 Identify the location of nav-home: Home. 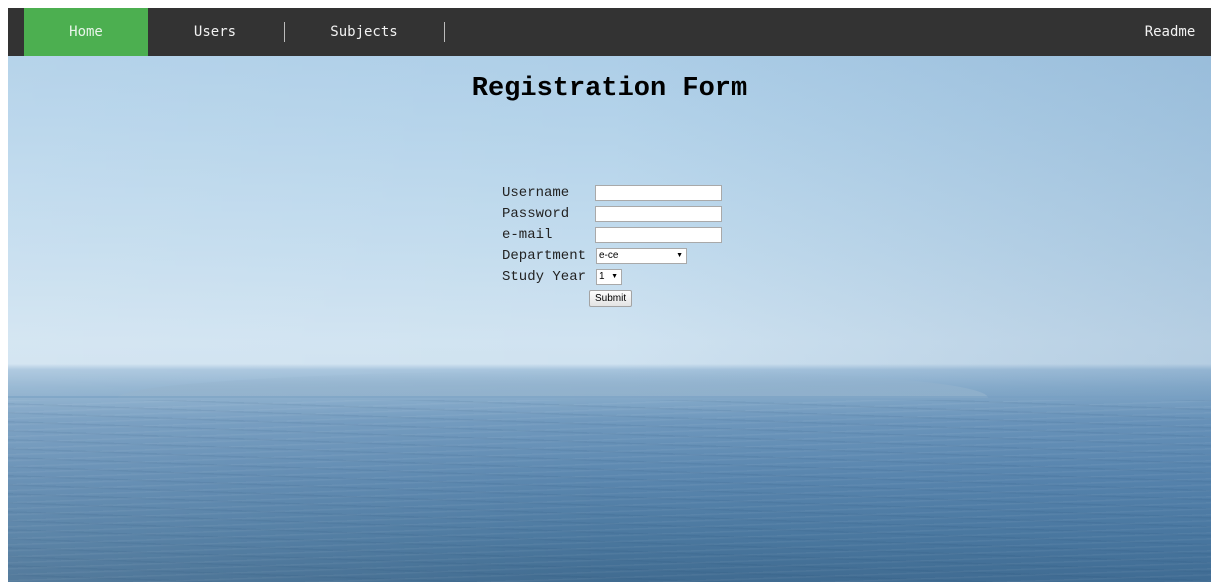
(86, 32).